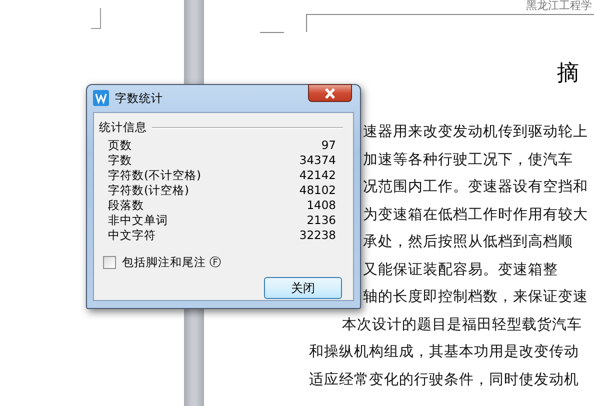 This screenshot has width=594, height=406. Describe the element at coordinates (172, 262) in the screenshot. I see `checkbox-label: 包括脚注和尾注 Ⓕ` at that location.